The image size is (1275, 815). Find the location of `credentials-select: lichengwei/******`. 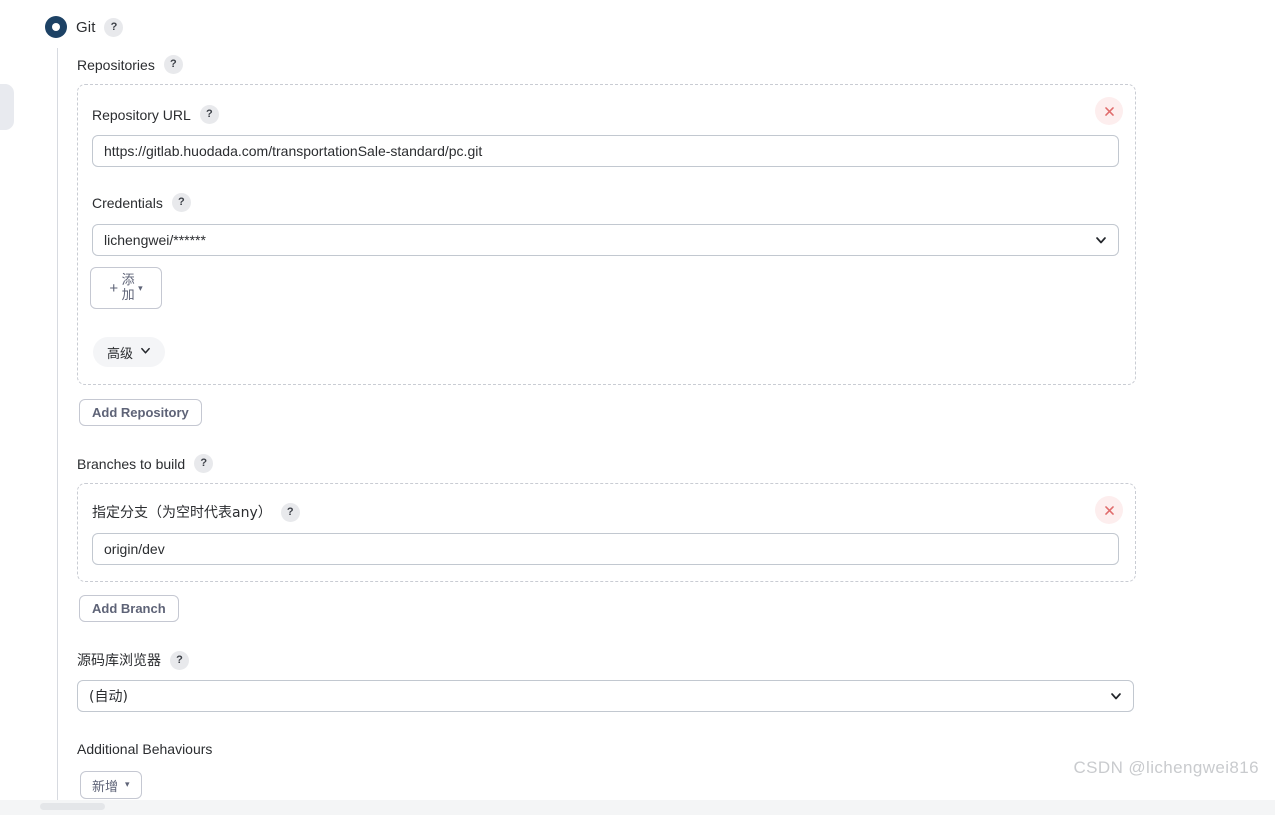

credentials-select: lichengwei/****** is located at coordinates (605, 240).